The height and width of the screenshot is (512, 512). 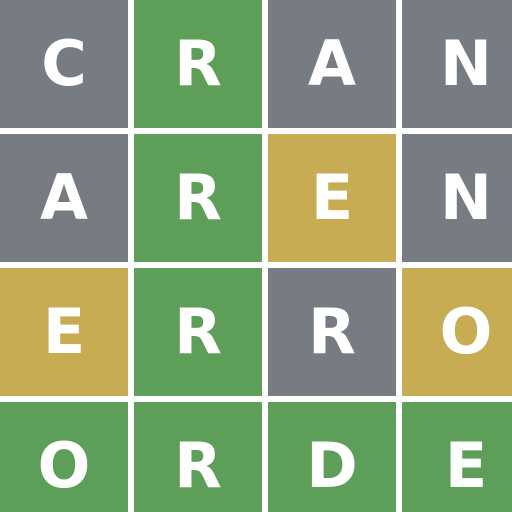 I want to click on tile-letter: D, so click(x=332, y=465).